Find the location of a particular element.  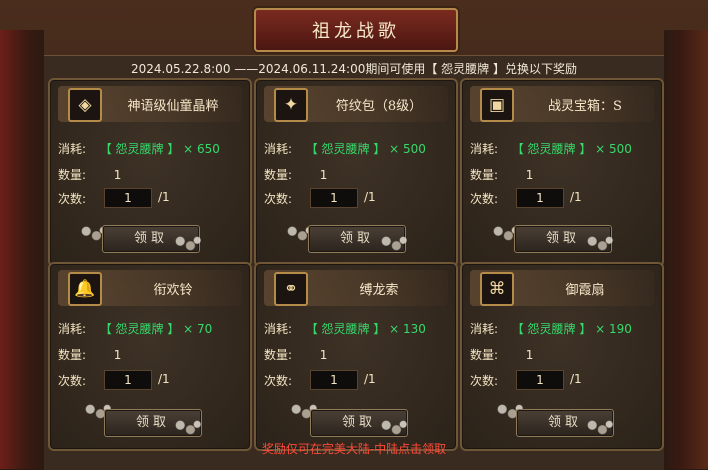

card-title: 衔欢铃 is located at coordinates (173, 290).